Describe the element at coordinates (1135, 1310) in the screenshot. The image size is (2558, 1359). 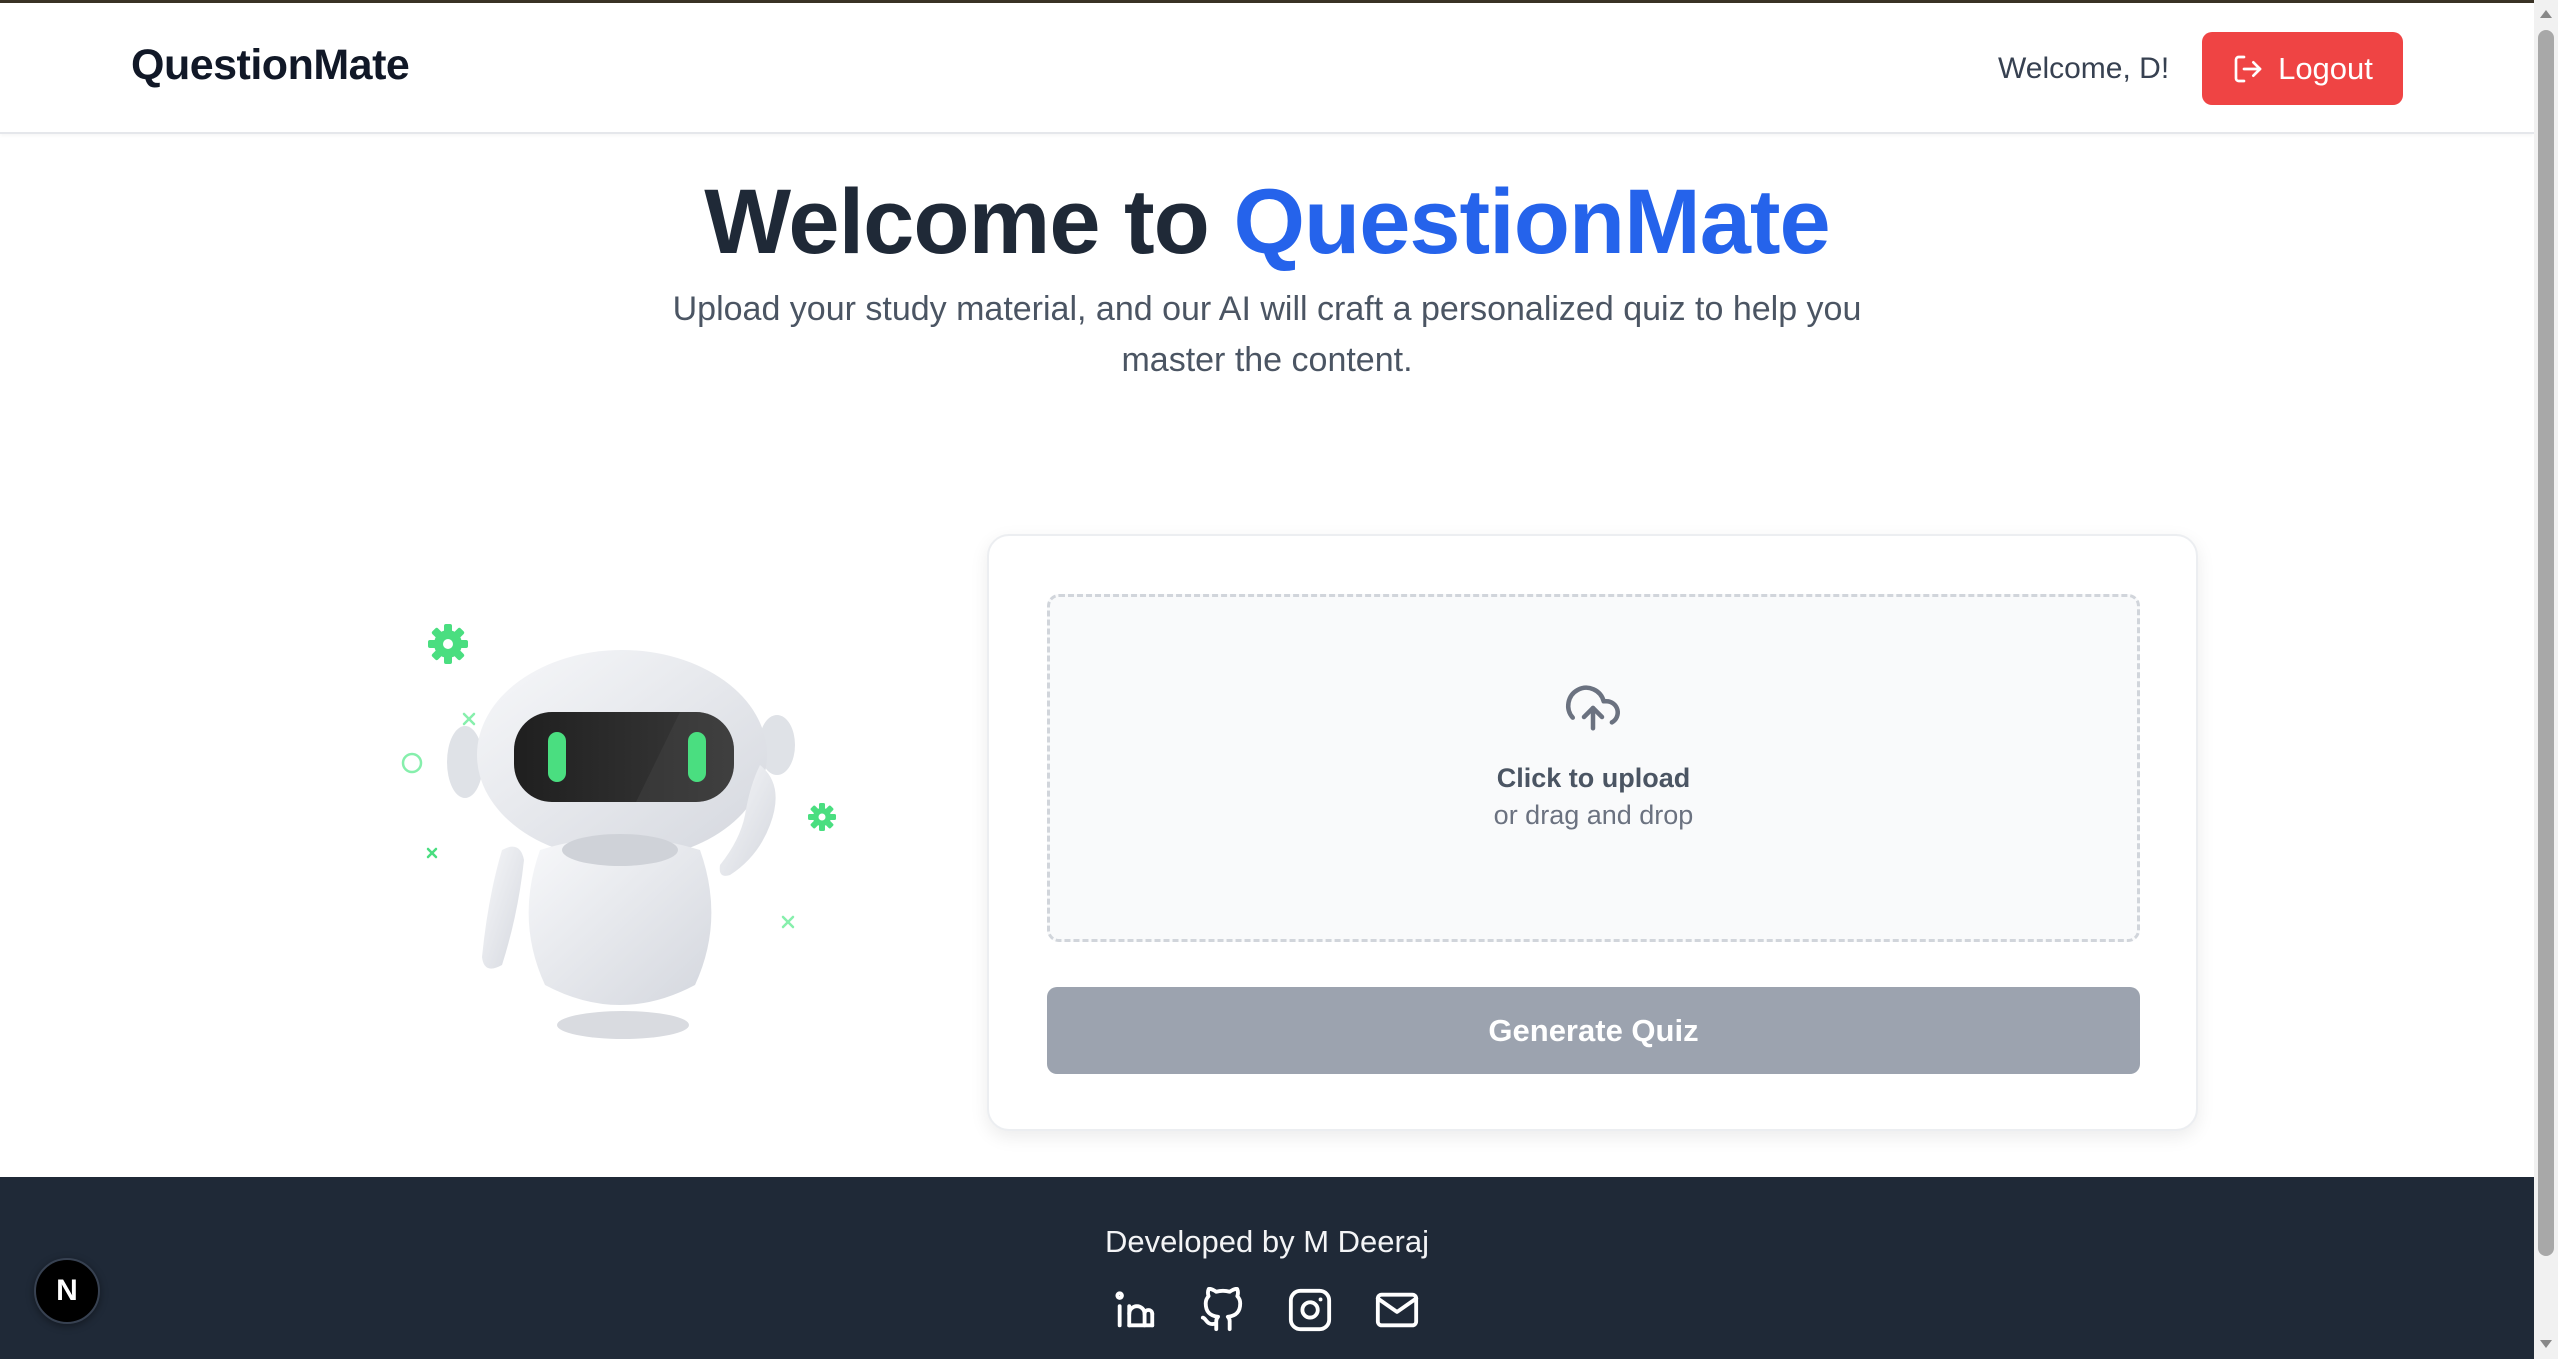
I see `linkedin-icon` at that location.